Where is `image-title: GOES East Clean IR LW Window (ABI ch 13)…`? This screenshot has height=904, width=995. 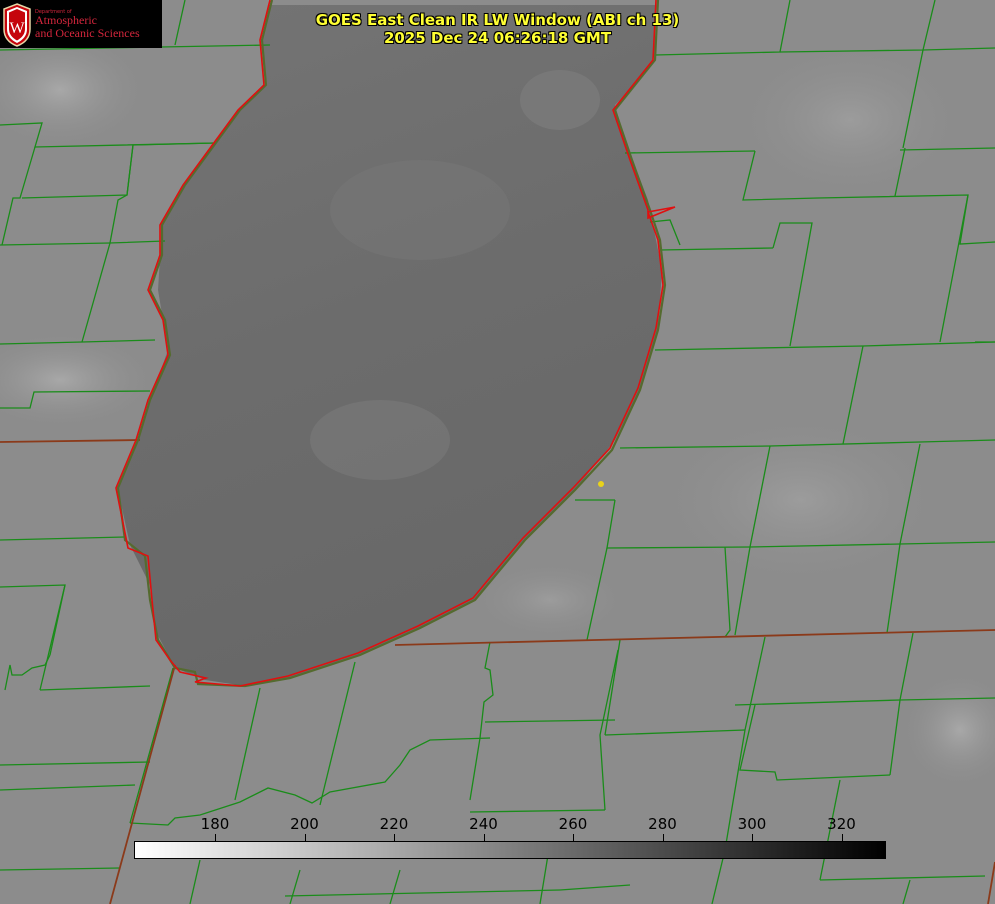
image-title: GOES East Clean IR LW Window (ABI ch 13)… is located at coordinates (497, 29).